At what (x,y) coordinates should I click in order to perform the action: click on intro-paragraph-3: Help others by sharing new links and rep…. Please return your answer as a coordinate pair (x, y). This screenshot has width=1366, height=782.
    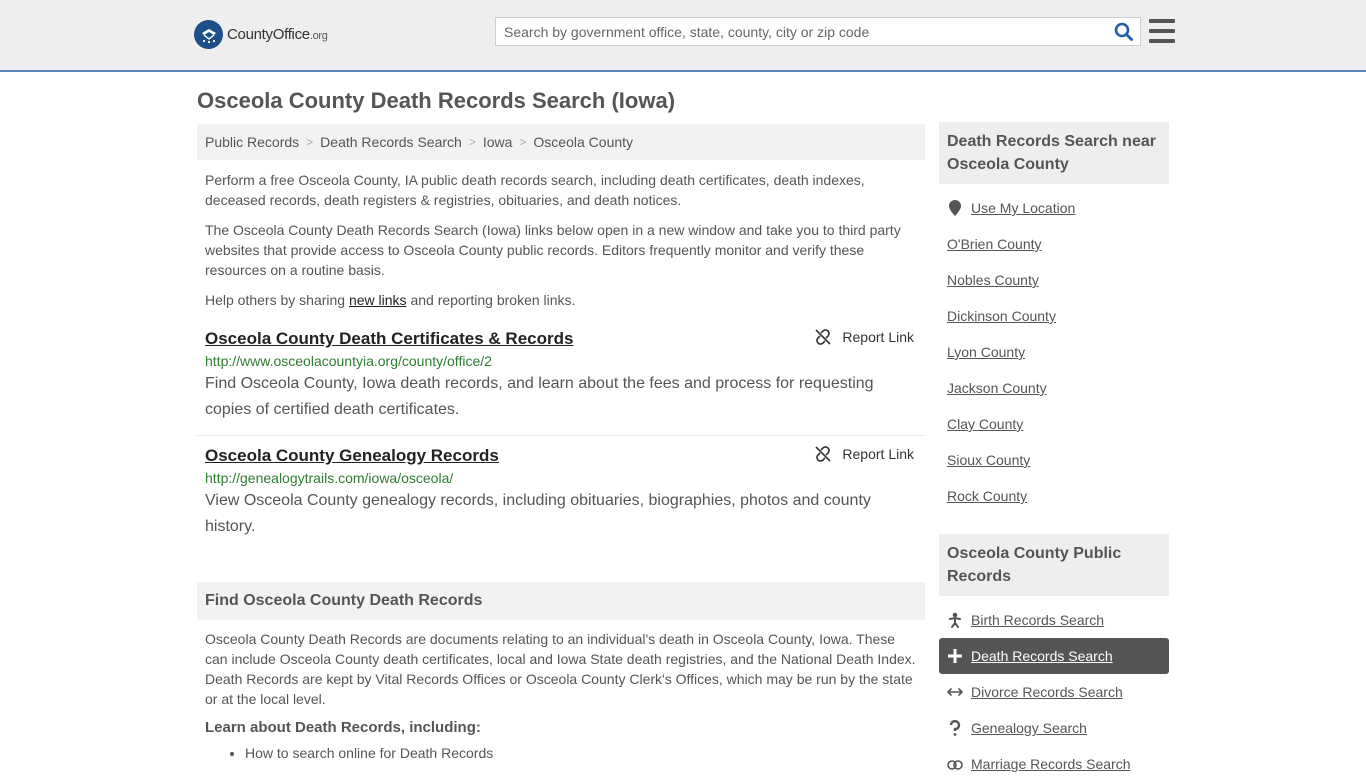
    Looking at the image, I should click on (561, 300).